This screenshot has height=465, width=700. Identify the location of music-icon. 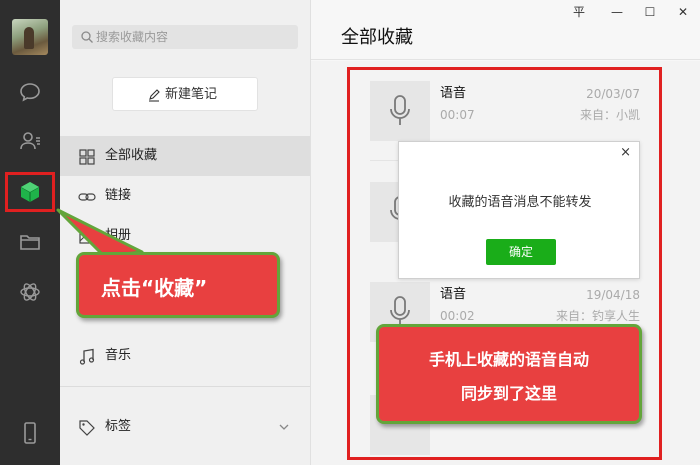
(87, 356).